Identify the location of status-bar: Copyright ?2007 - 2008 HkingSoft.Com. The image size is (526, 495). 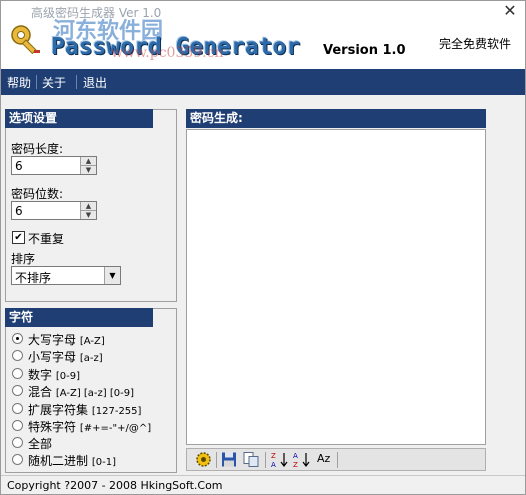
(263, 484).